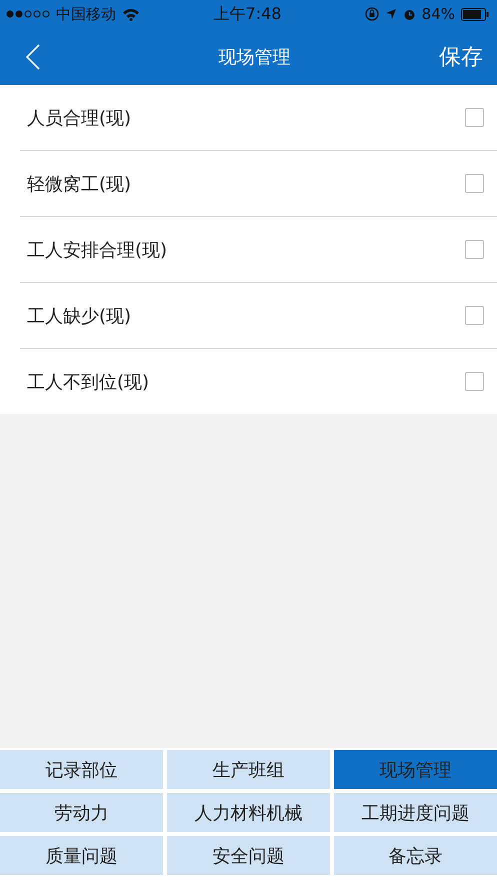  I want to click on category-tab: 生产班组, so click(248, 769).